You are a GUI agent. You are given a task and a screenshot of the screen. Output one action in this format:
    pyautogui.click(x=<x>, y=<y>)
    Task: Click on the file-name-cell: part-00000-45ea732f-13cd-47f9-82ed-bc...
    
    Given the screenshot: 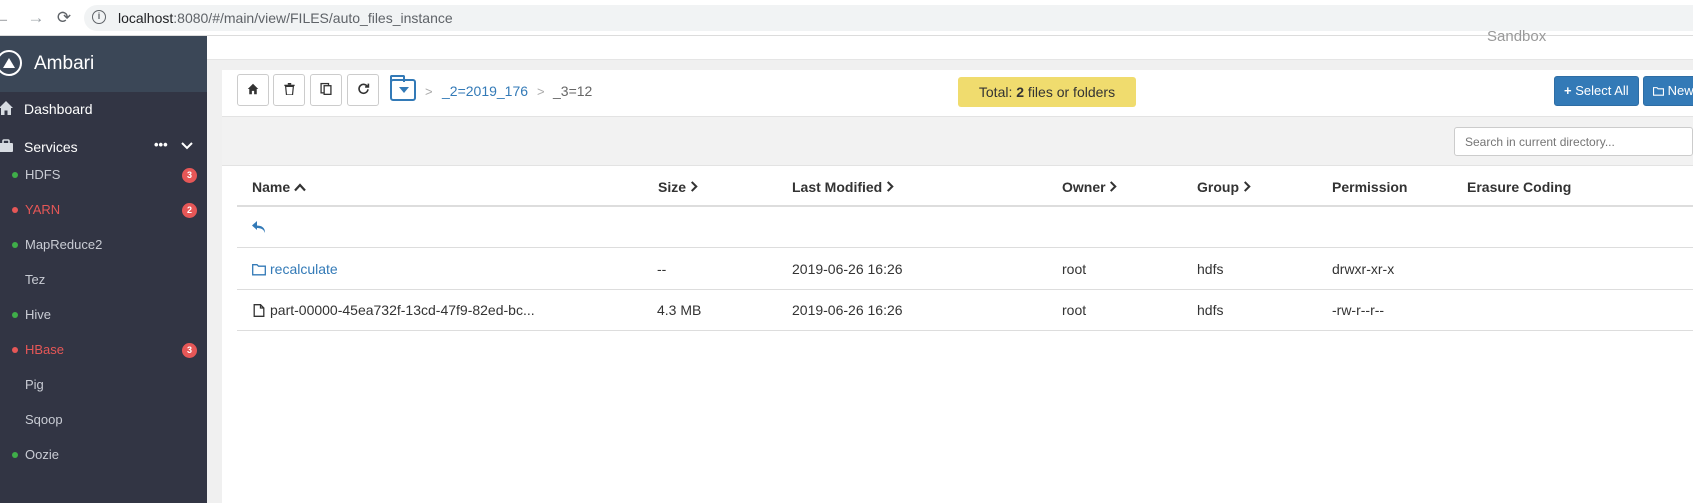 What is the action you would take?
    pyautogui.click(x=393, y=310)
    